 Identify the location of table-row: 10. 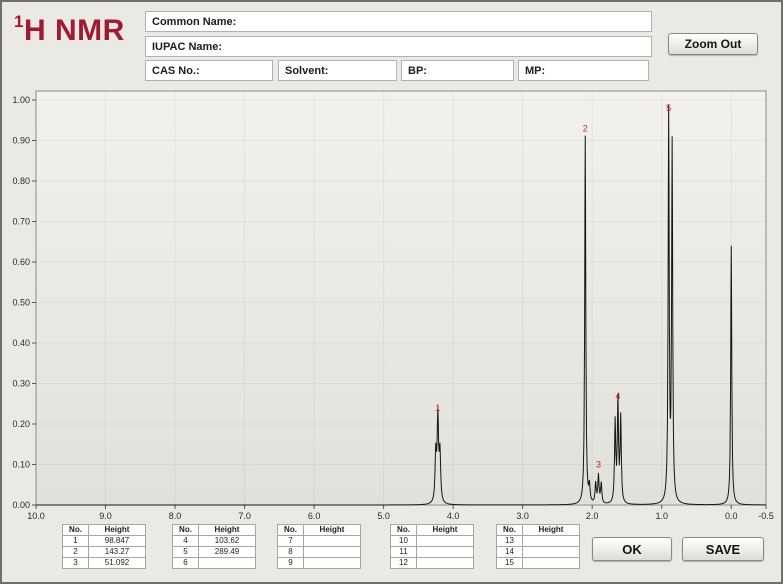
(432, 541).